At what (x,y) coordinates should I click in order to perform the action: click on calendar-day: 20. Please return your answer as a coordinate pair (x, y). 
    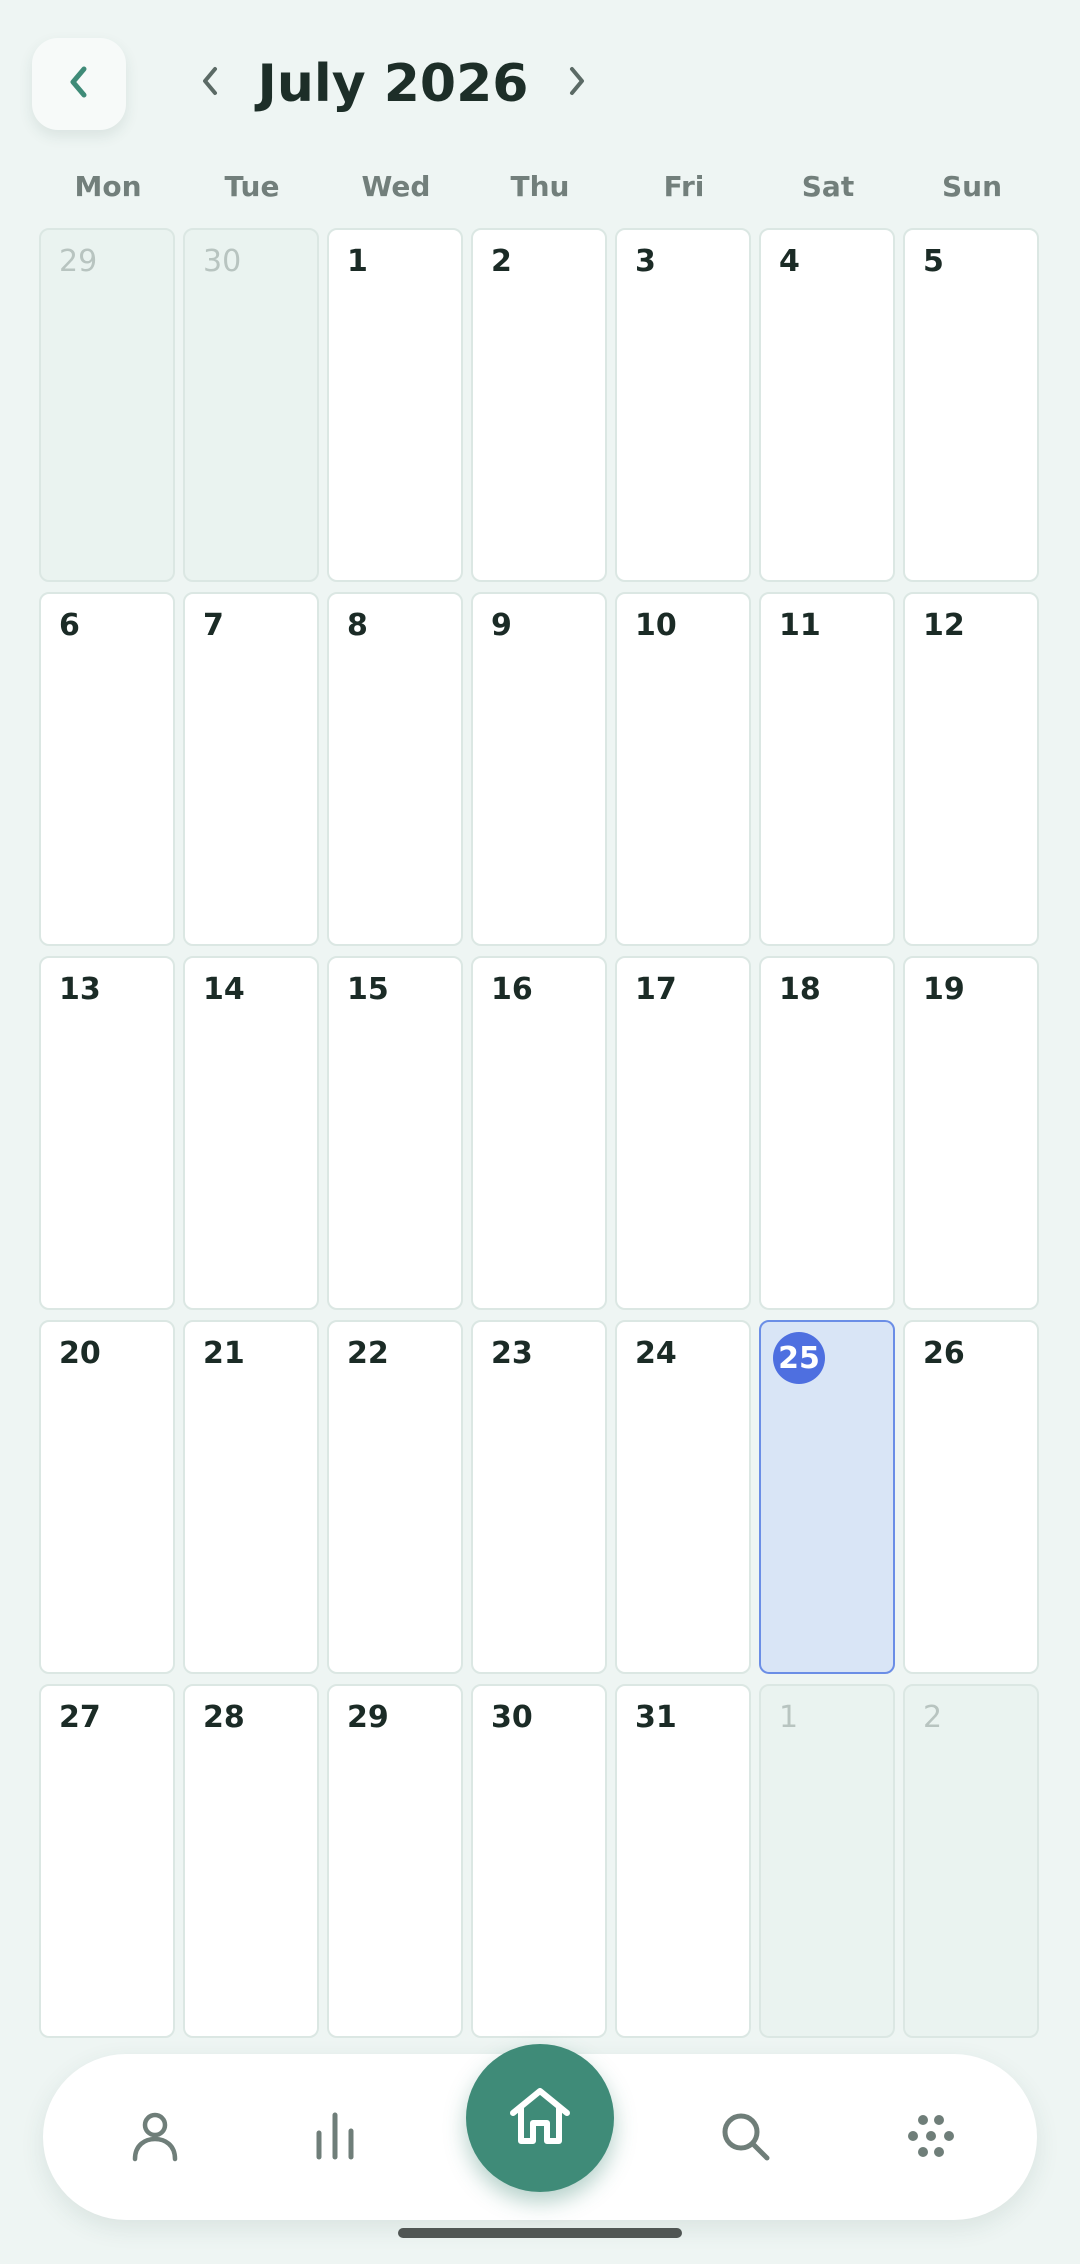
    Looking at the image, I should click on (107, 1497).